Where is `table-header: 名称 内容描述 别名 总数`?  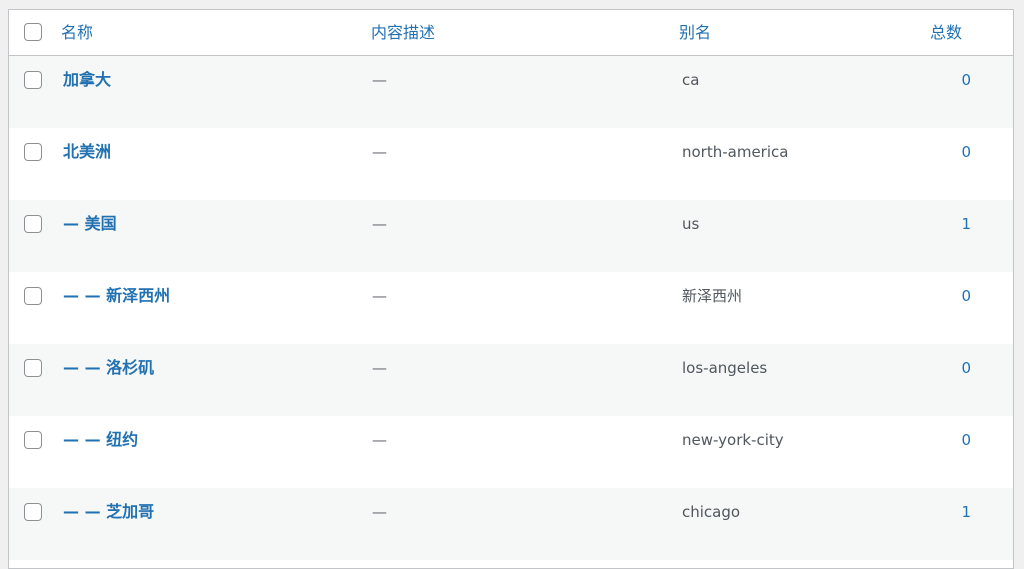 table-header: 名称 内容描述 别名 总数 is located at coordinates (511, 33).